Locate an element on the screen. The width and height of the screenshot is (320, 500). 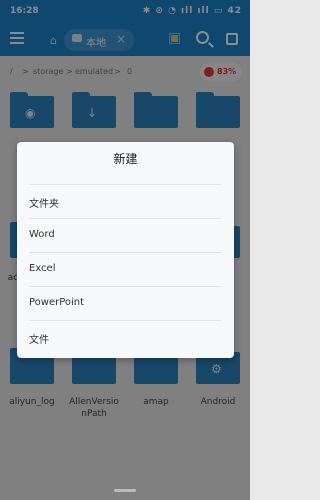
option-excel: Excel is located at coordinates (125, 269).